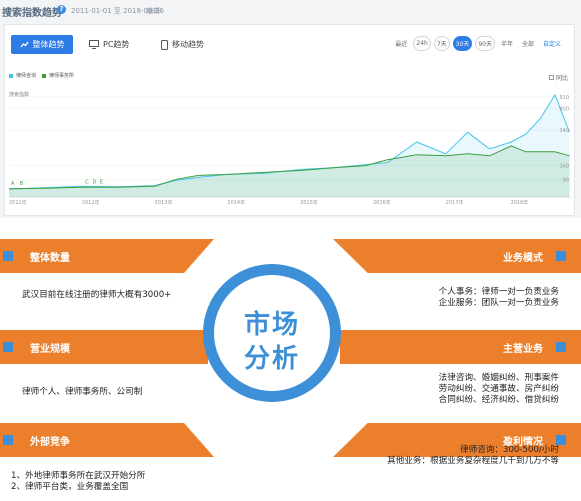  What do you see at coordinates (509, 450) in the screenshot?
I see `profit-line-1: 律师咨询：300-500/小时` at bounding box center [509, 450].